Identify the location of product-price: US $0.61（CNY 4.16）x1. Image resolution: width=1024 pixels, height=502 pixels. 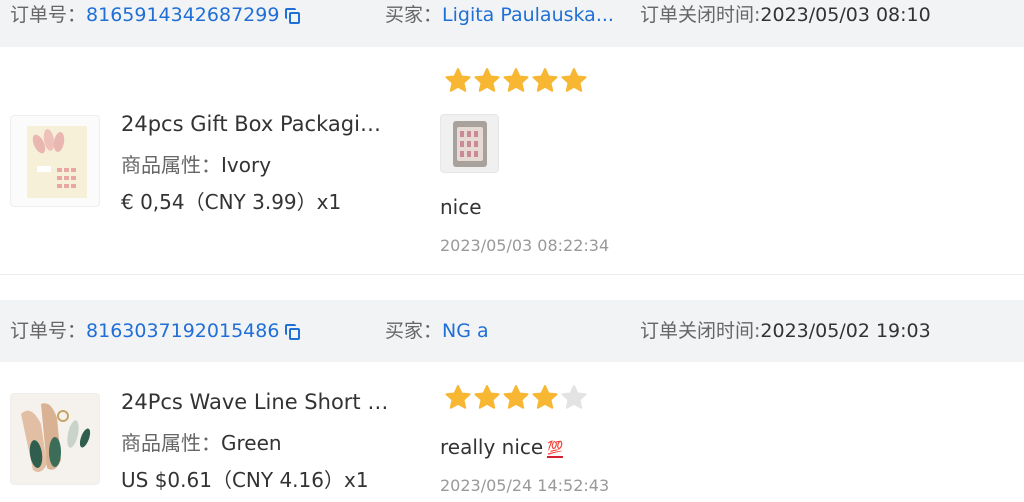
(245, 480).